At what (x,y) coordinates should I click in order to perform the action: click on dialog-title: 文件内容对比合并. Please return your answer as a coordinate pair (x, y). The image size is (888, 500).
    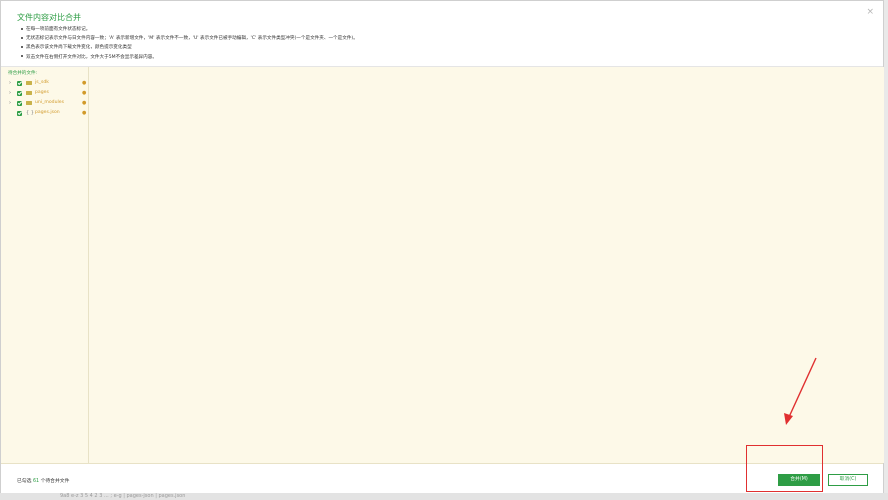
    Looking at the image, I should click on (49, 17).